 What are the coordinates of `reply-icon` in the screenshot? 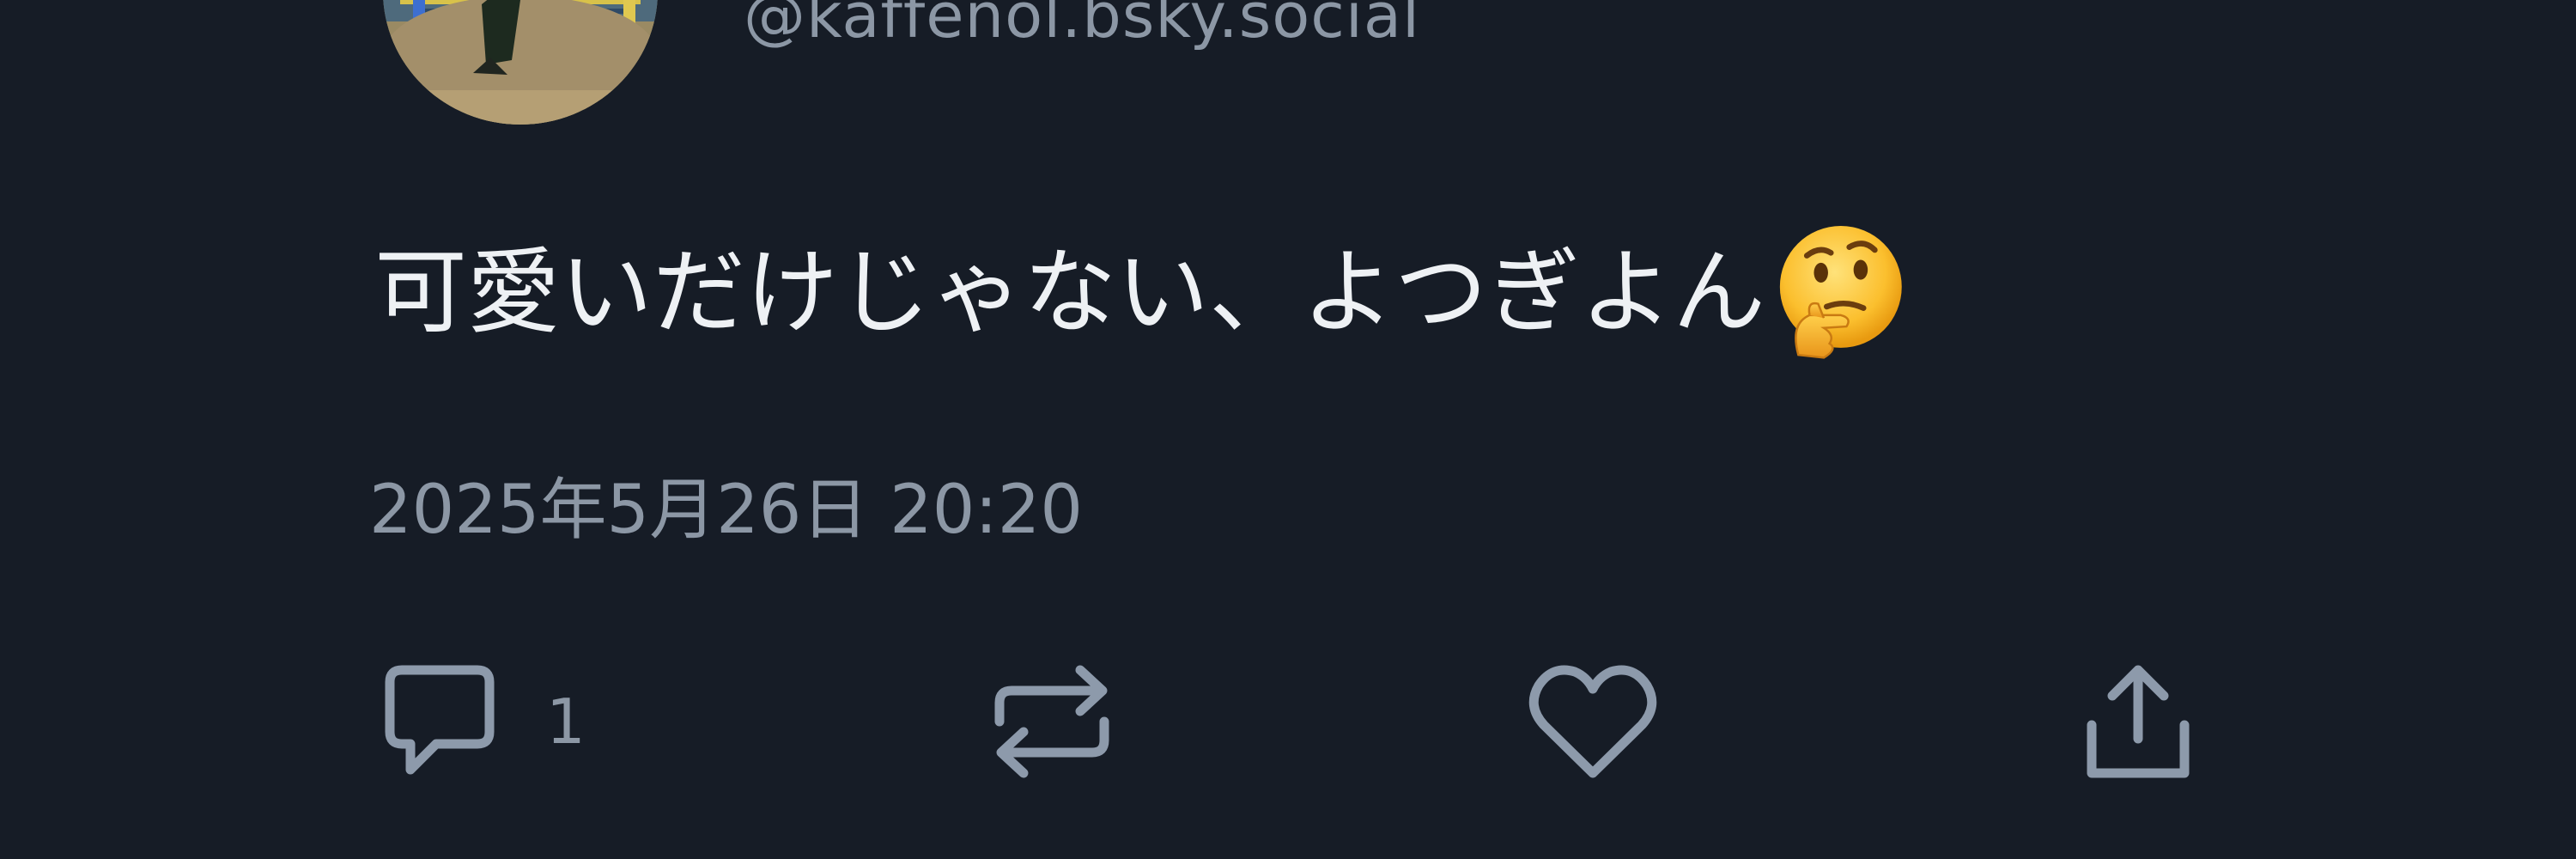 It's located at (440, 720).